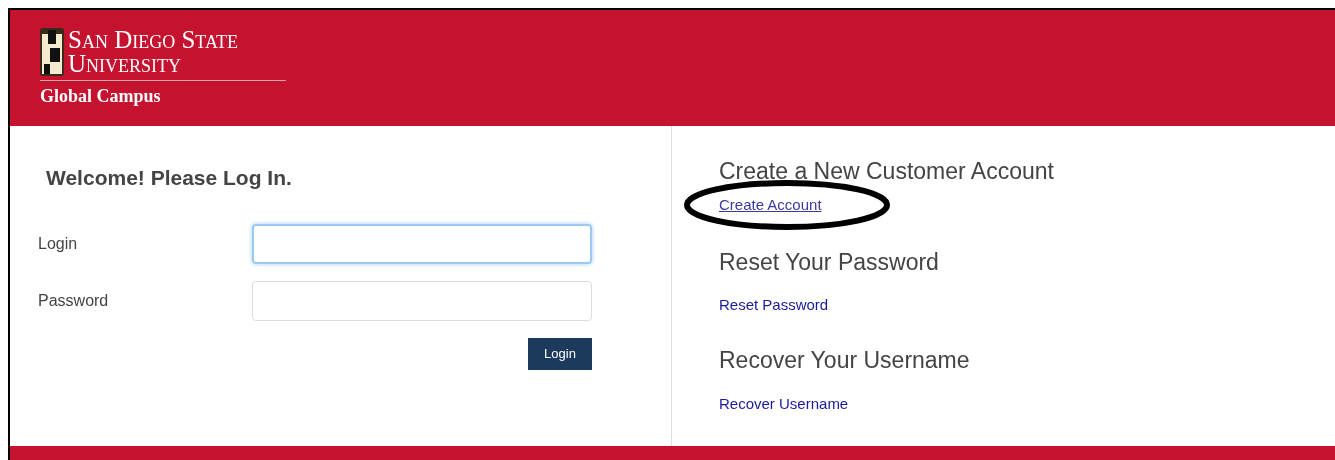 The width and height of the screenshot is (1335, 460). Describe the element at coordinates (784, 403) in the screenshot. I see `account-link: Recover Username` at that location.